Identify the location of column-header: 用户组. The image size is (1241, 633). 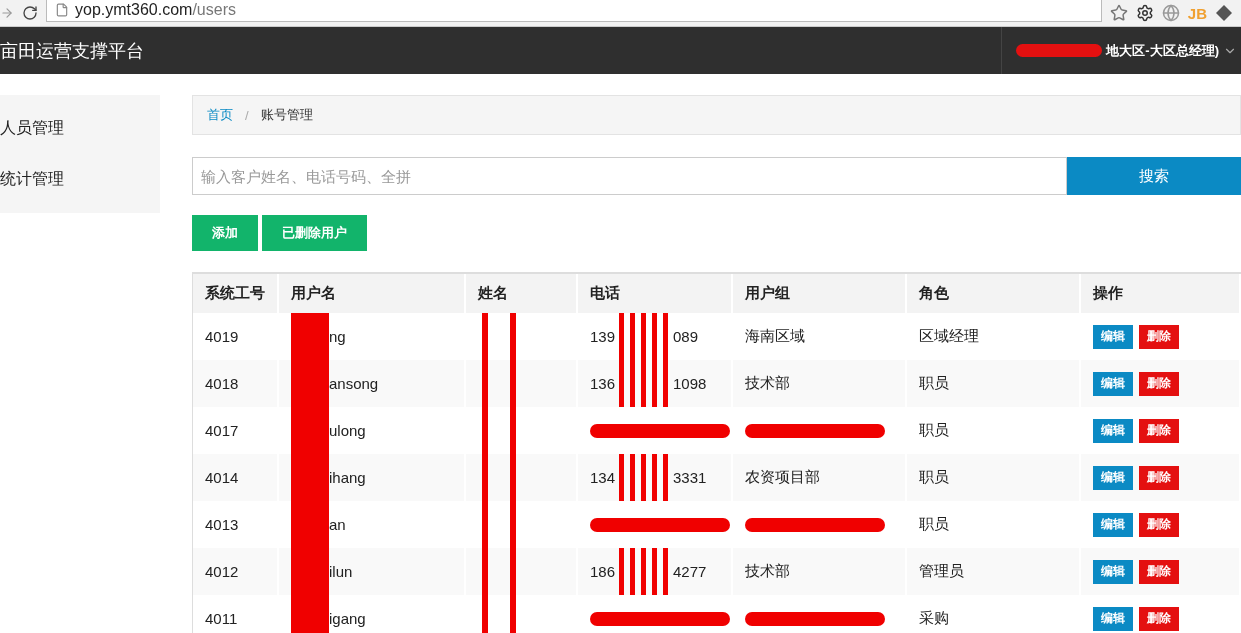
(820, 293).